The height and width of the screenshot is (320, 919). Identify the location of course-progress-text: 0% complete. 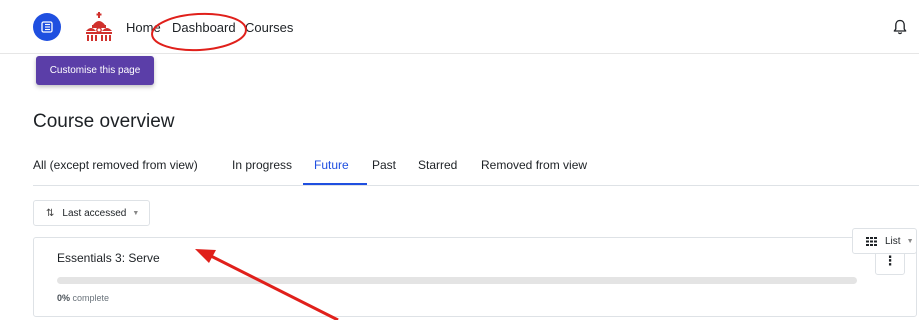
(83, 298).